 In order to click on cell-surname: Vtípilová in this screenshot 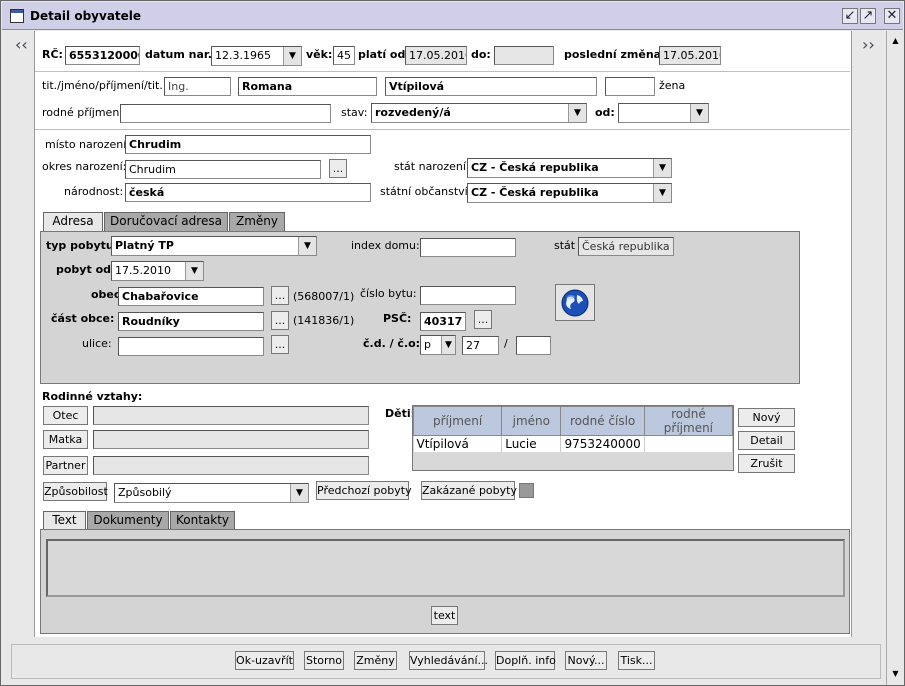, I will do `click(458, 443)`.